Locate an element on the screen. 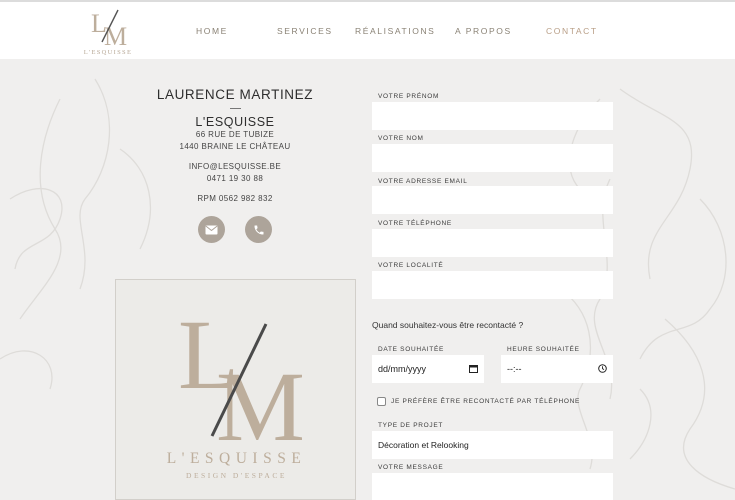 The image size is (735, 500). project-type-label: TYPE DE PROJET is located at coordinates (411, 425).